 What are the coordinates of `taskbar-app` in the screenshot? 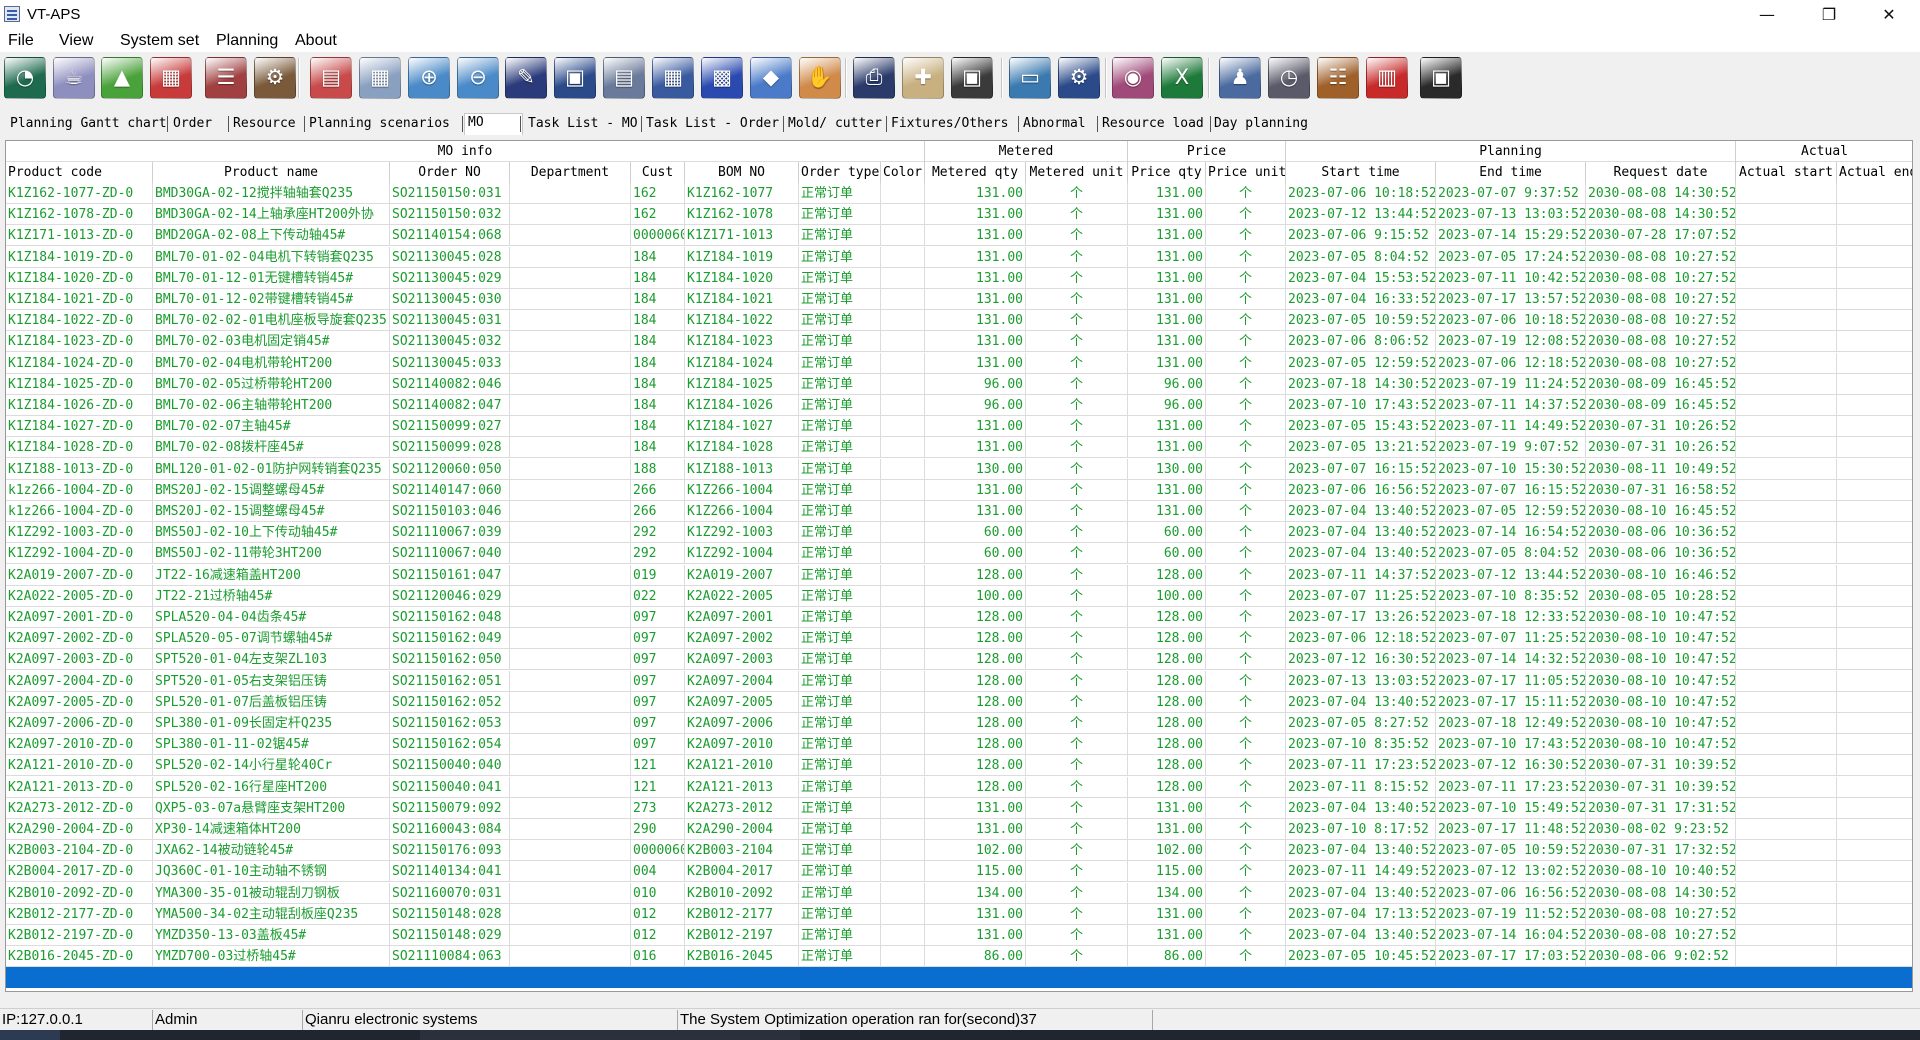 It's located at (610, 1035).